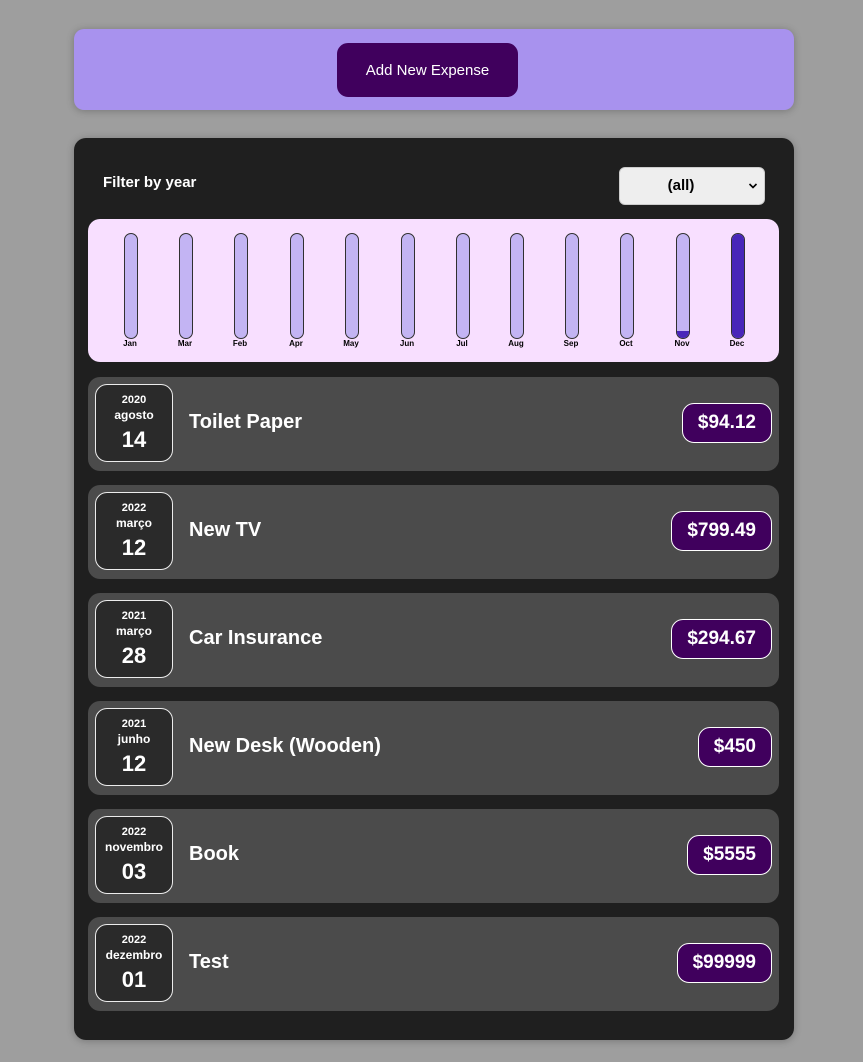  Describe the element at coordinates (682, 343) in the screenshot. I see `chart-bar-label: Nov` at that location.